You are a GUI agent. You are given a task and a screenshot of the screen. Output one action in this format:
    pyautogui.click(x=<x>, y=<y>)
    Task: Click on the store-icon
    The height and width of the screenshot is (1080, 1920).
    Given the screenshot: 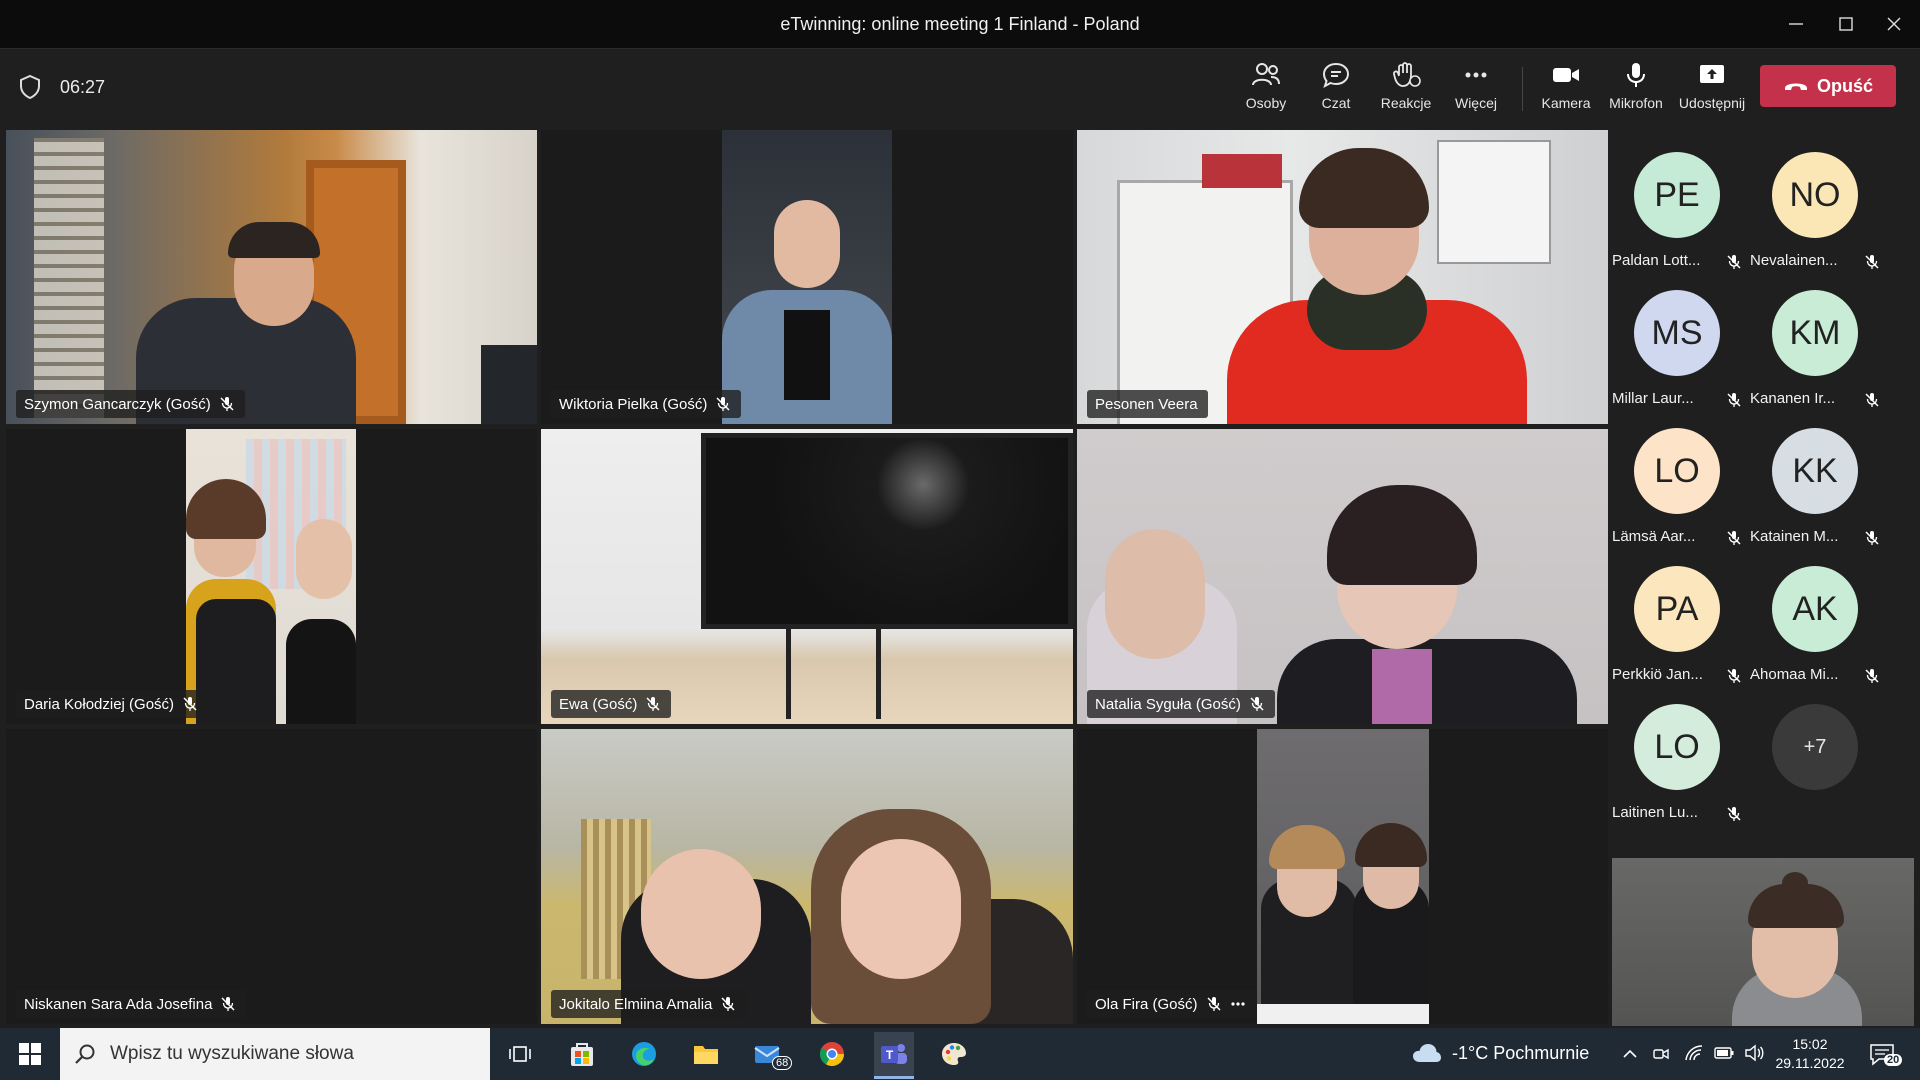 What is the action you would take?
    pyautogui.click(x=582, y=1054)
    